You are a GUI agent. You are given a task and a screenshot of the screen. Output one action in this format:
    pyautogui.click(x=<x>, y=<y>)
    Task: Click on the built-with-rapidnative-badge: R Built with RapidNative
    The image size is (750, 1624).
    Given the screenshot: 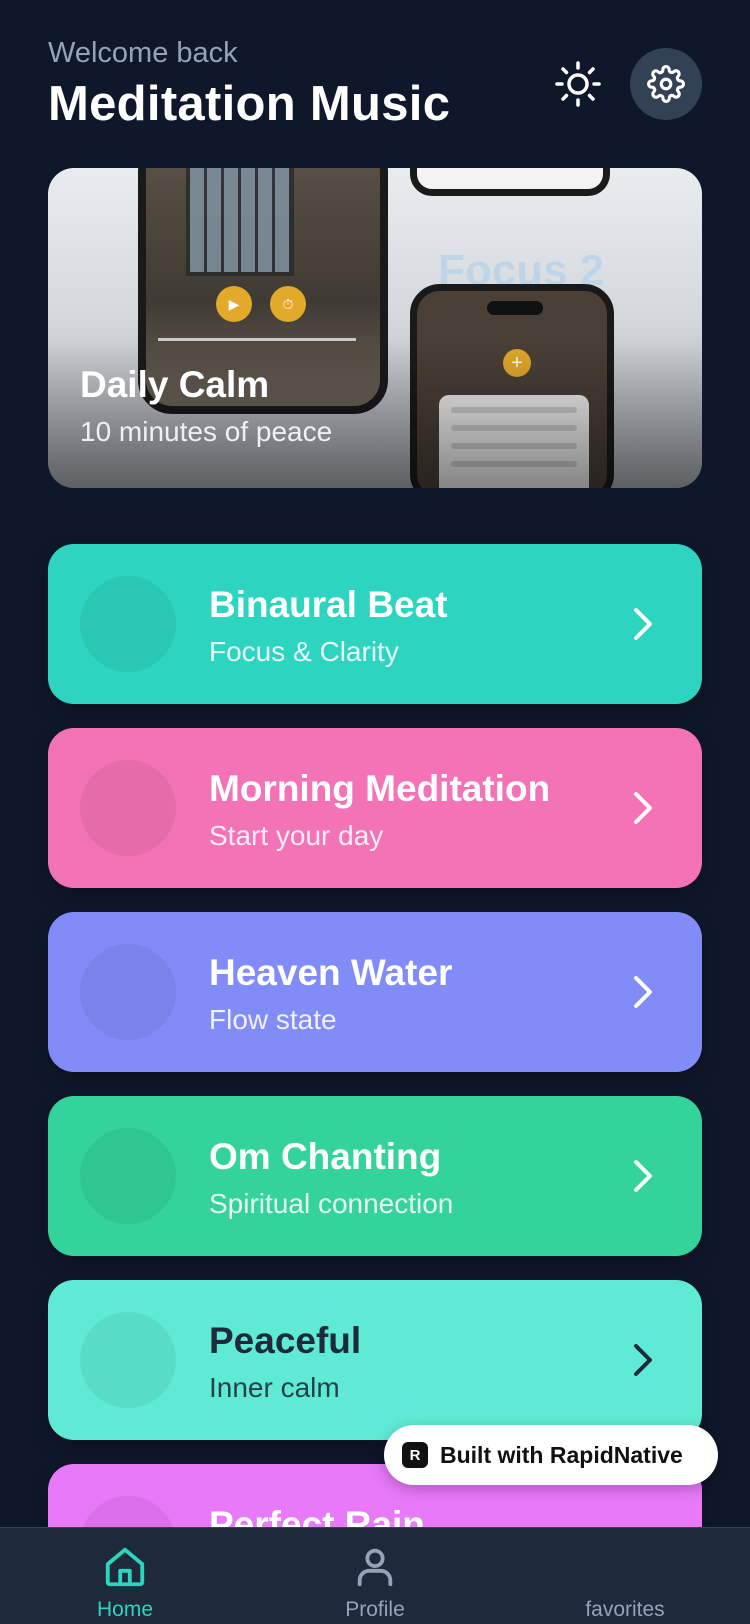 What is the action you would take?
    pyautogui.click(x=551, y=1455)
    